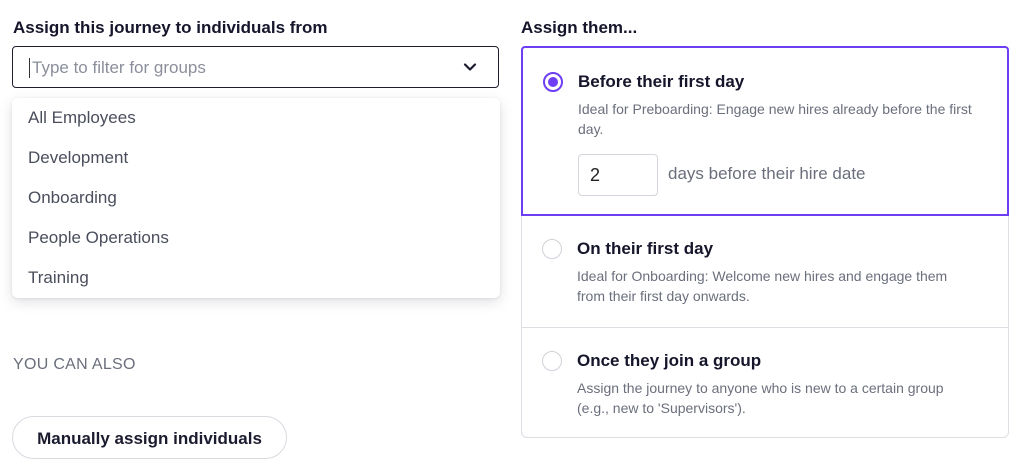 This screenshot has height=472, width=1028. What do you see at coordinates (661, 81) in the screenshot?
I see `option-title: Before their first day` at bounding box center [661, 81].